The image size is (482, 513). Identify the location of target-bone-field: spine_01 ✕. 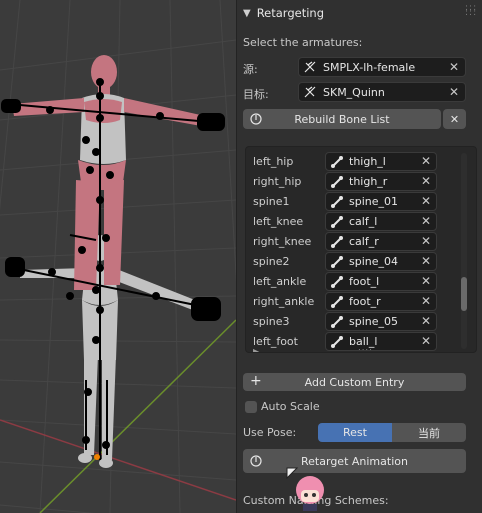
(381, 201).